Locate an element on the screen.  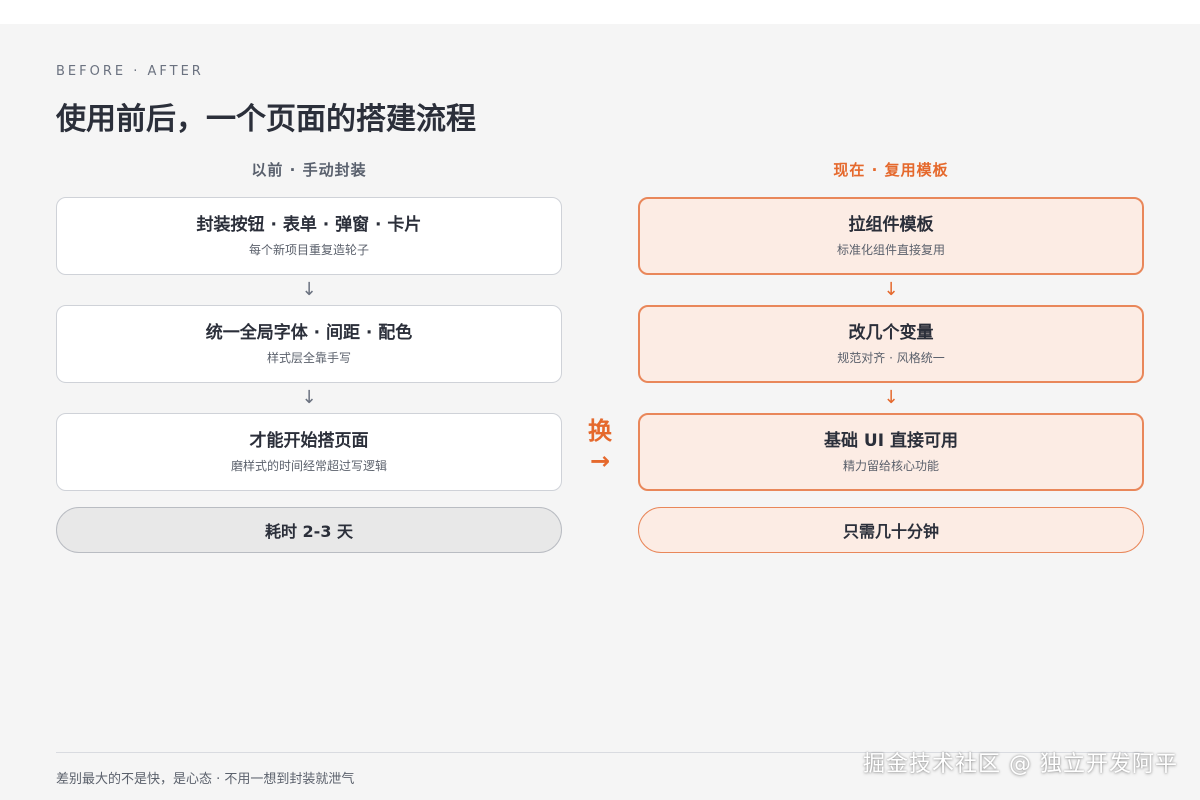
step-subtitle: 规范对齐 · 风格统一 is located at coordinates (891, 358).